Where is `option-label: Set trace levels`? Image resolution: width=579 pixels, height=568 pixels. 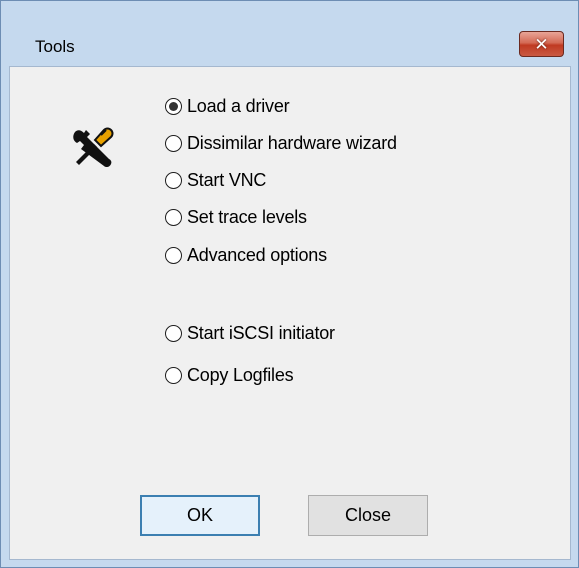 option-label: Set trace levels is located at coordinates (247, 216).